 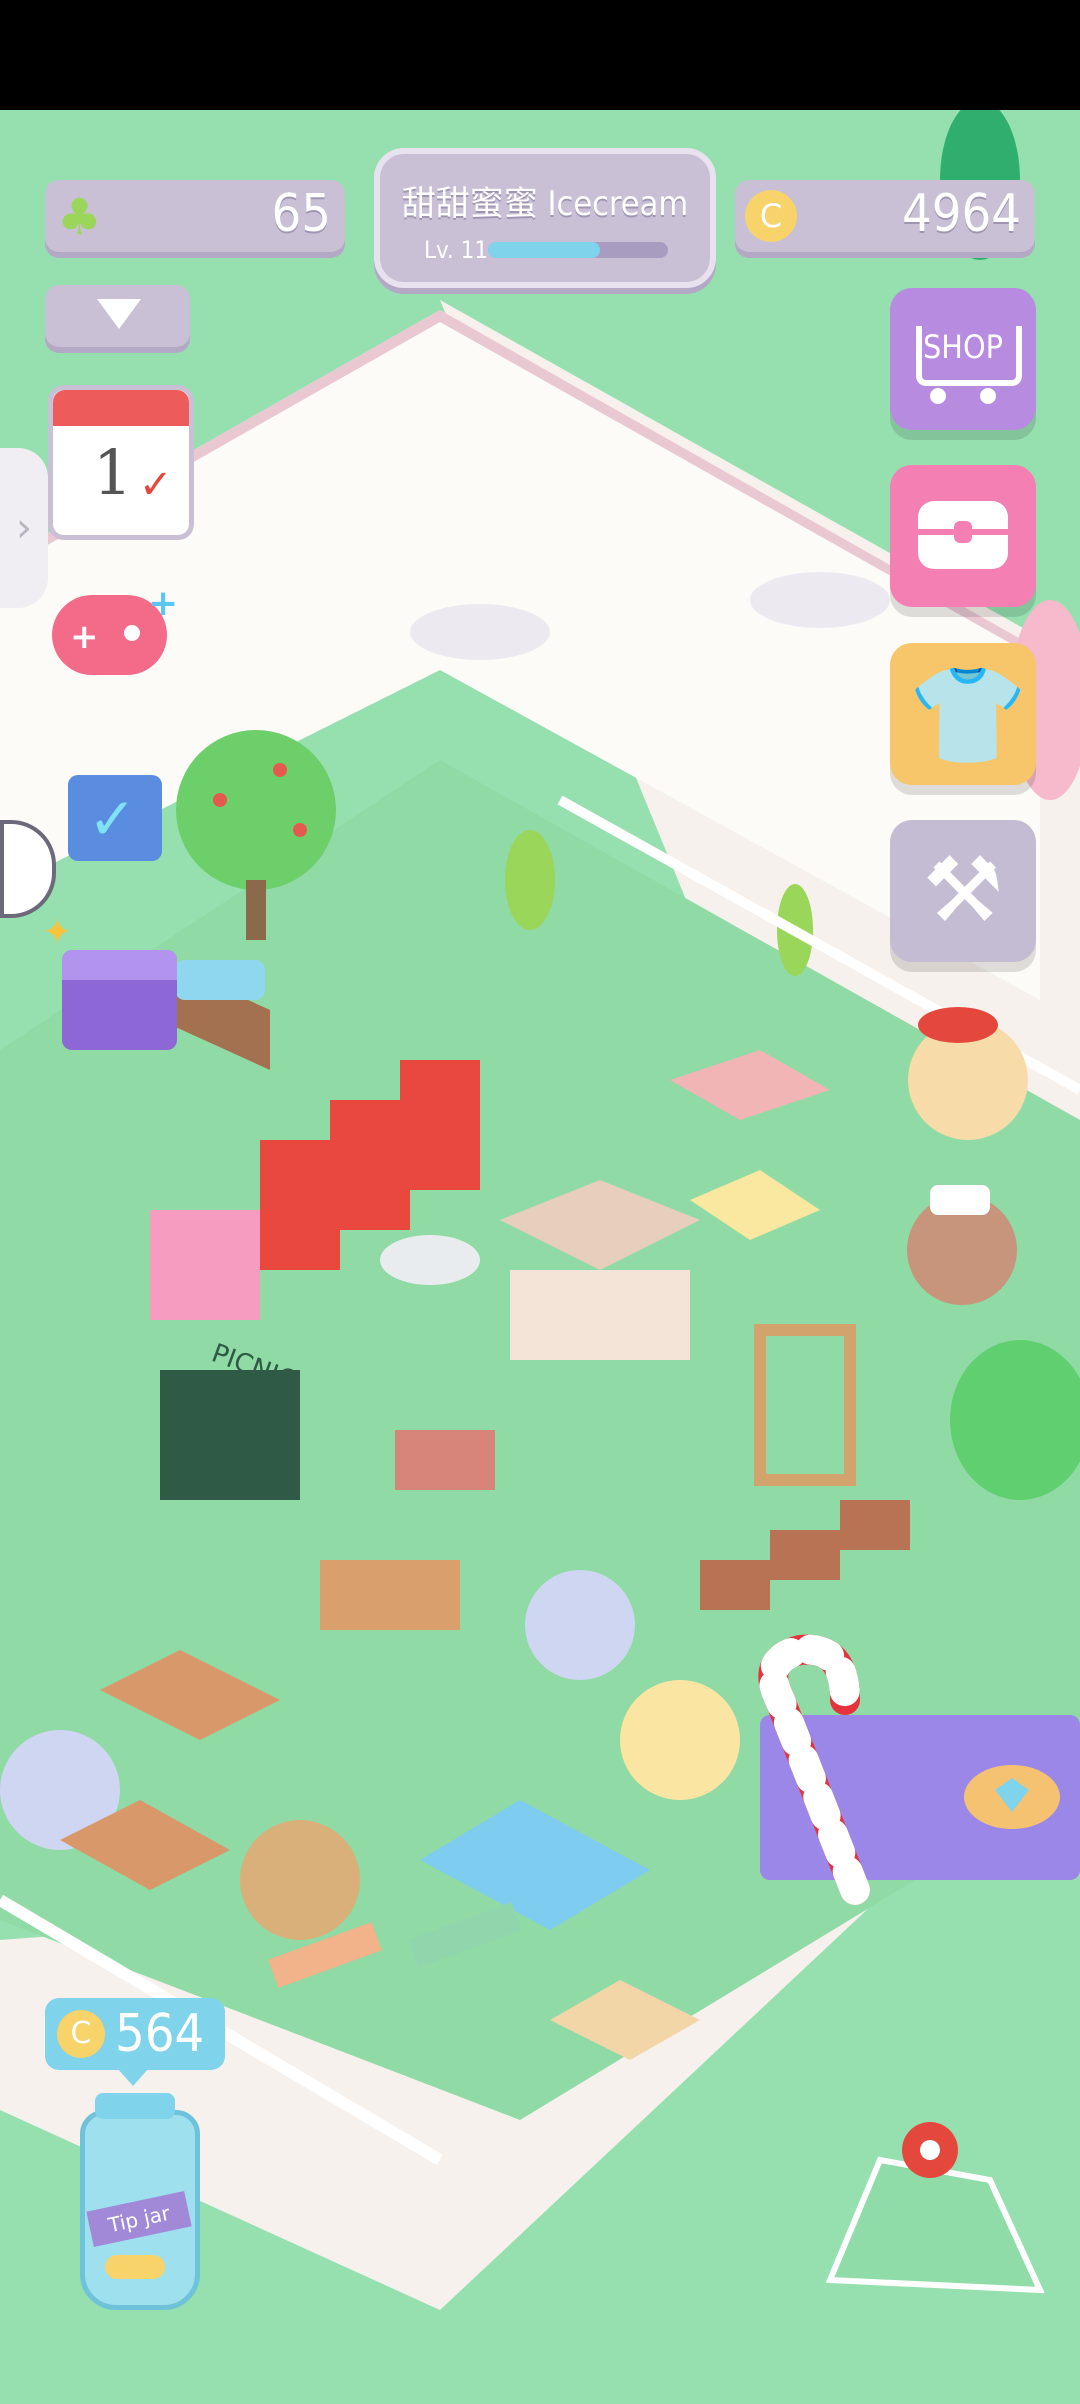 I want to click on chest-lock, so click(x=963, y=532).